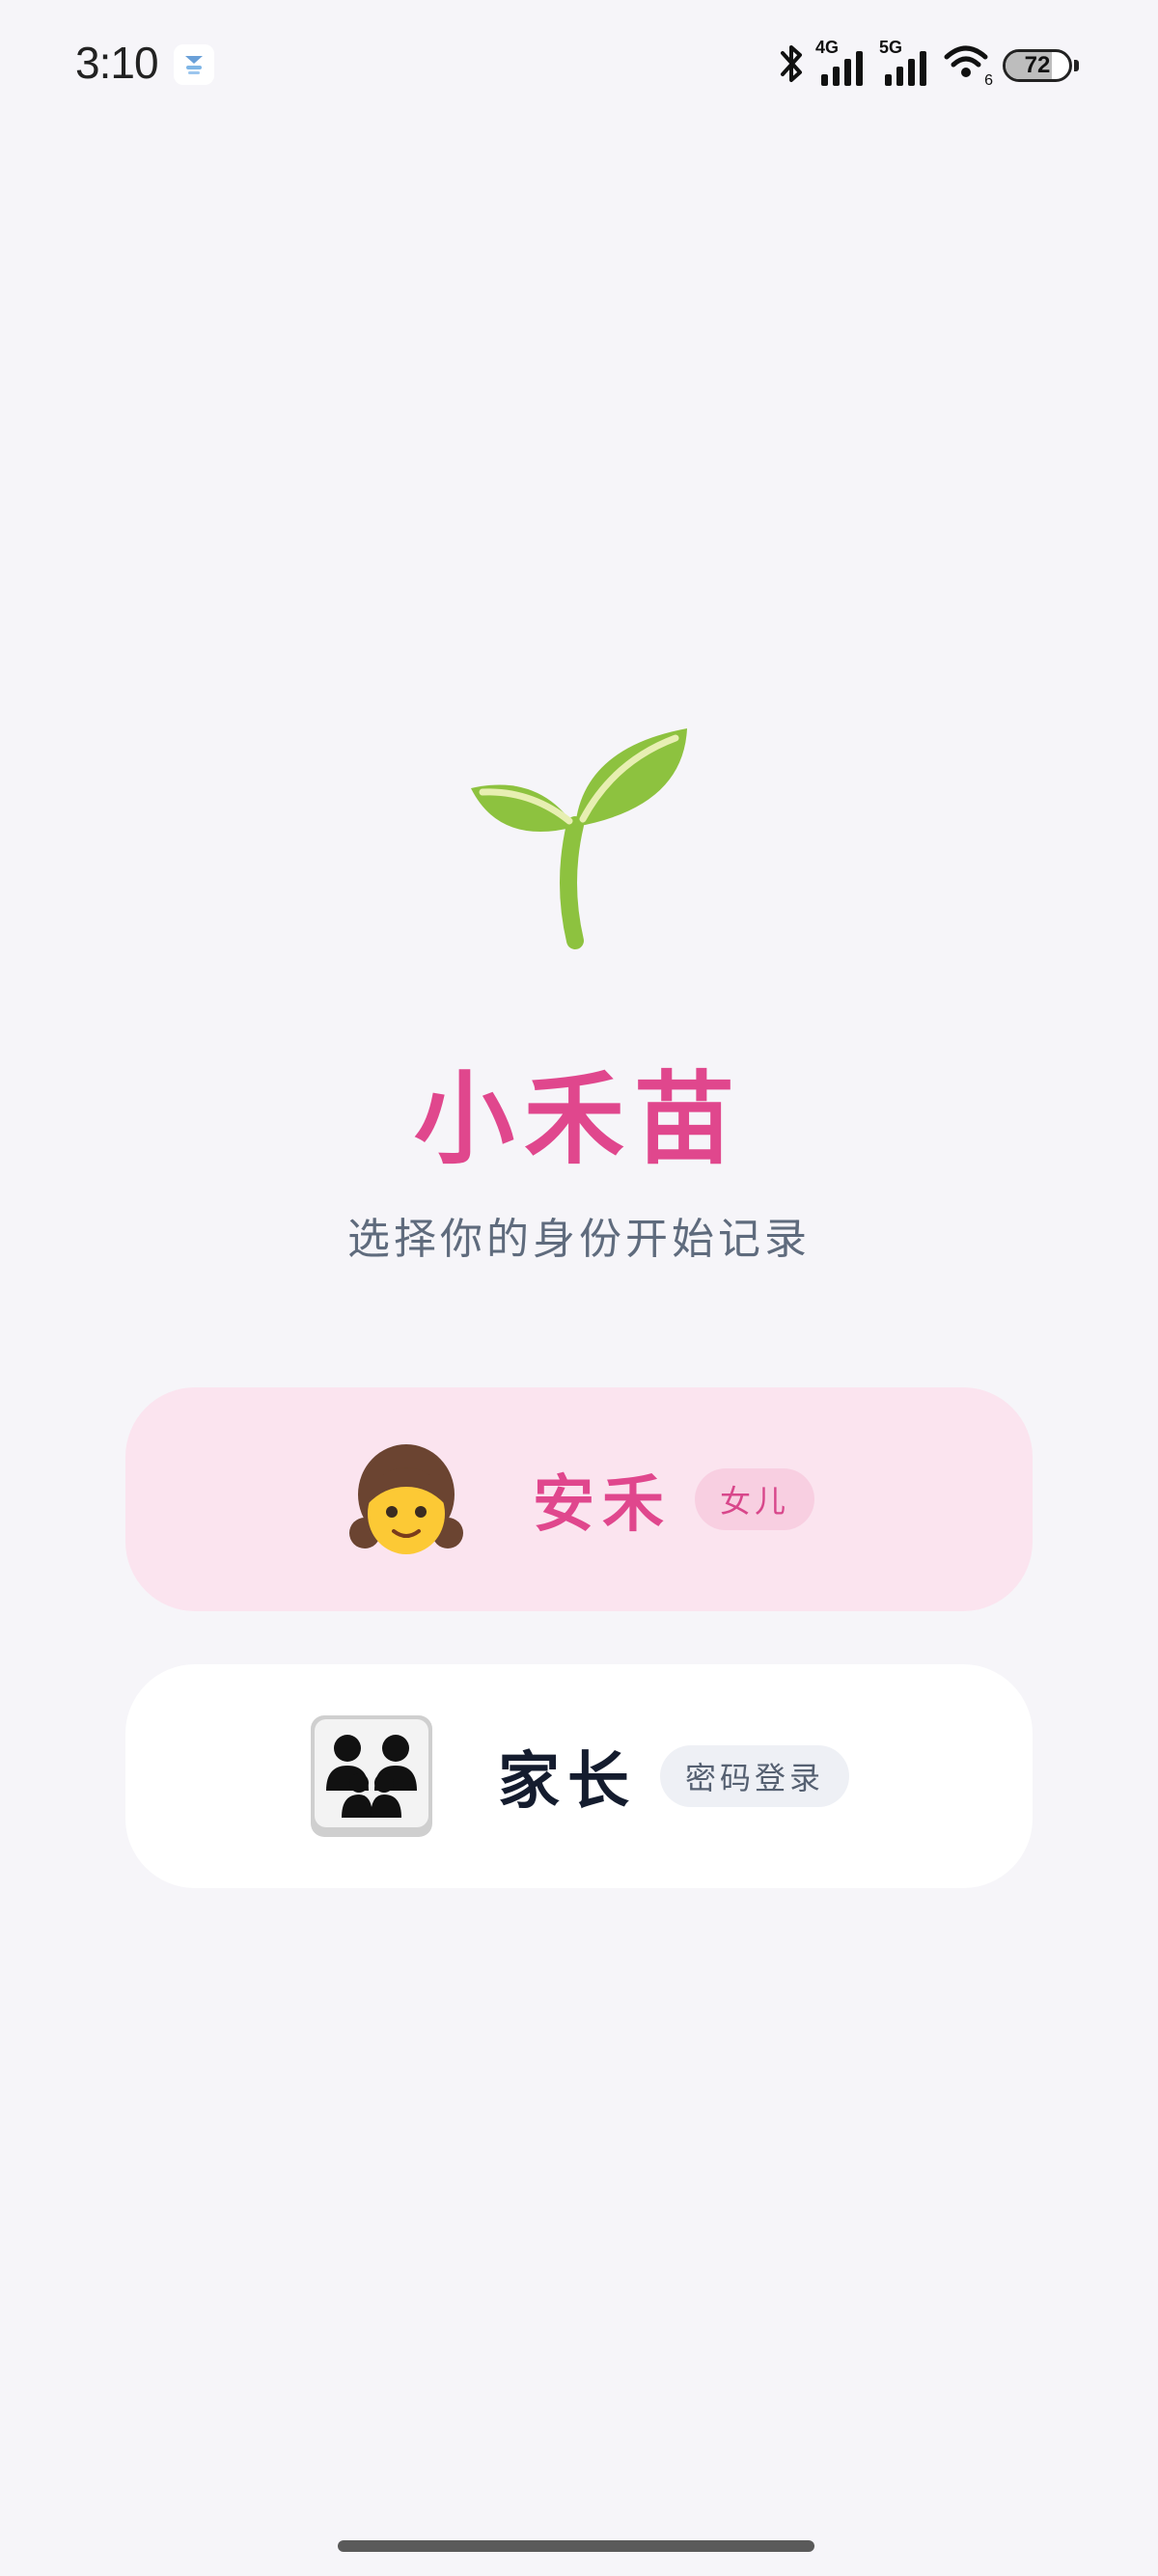 The height and width of the screenshot is (2576, 1158). I want to click on status-icons: 4G 5G 6 72, so click(928, 65).